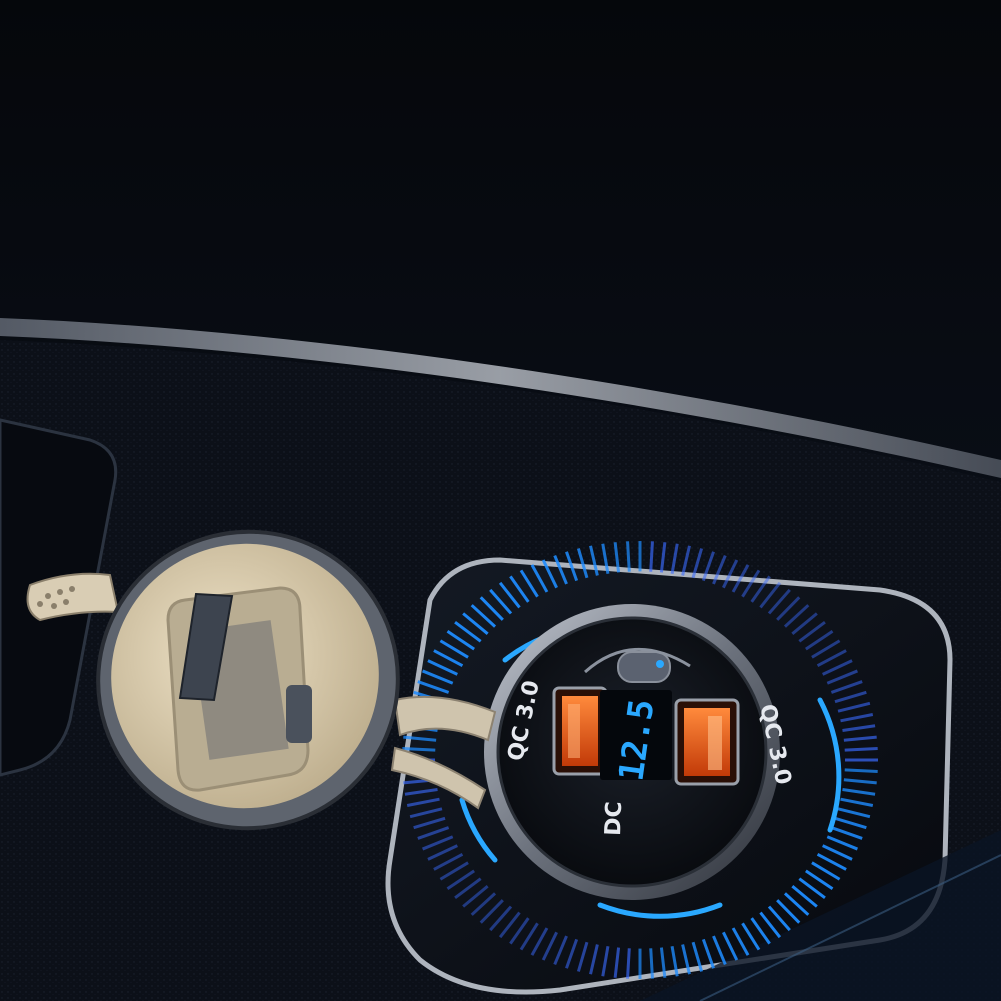 This screenshot has height=1001, width=1001. Describe the element at coordinates (636, 736) in the screenshot. I see `voltmeter-display: 12.5` at that location.